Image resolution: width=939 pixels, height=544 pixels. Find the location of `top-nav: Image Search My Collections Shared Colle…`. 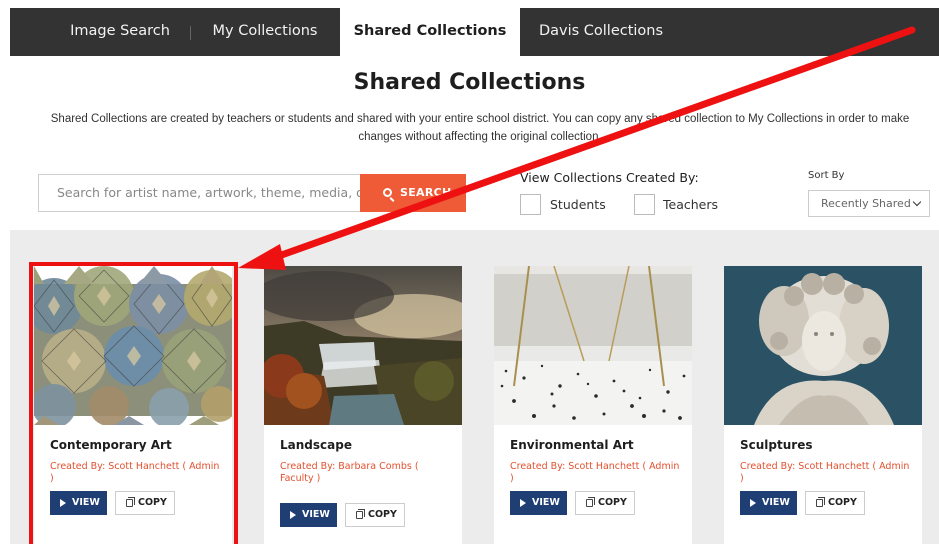

top-nav: Image Search My Collections Shared Colle… is located at coordinates (474, 32).